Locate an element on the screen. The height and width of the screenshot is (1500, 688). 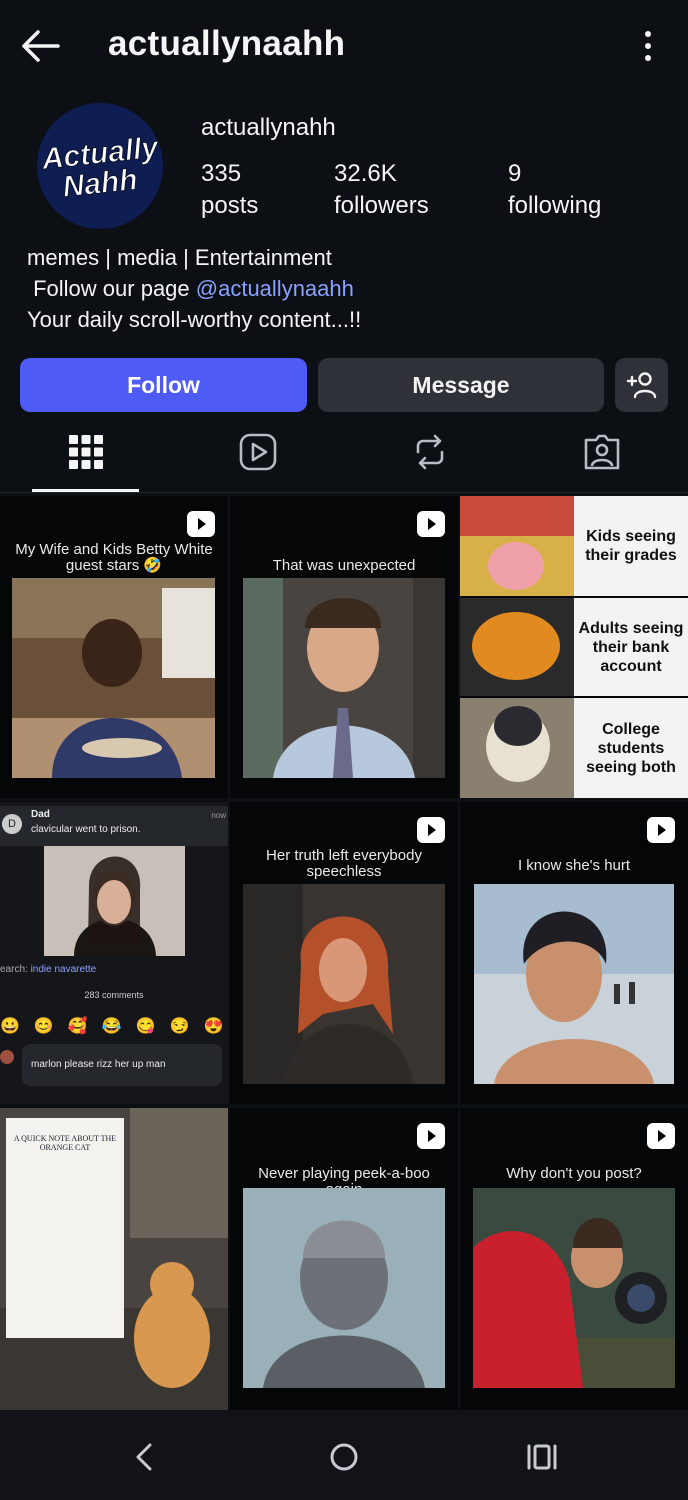
reply-avatar is located at coordinates (7, 1057).